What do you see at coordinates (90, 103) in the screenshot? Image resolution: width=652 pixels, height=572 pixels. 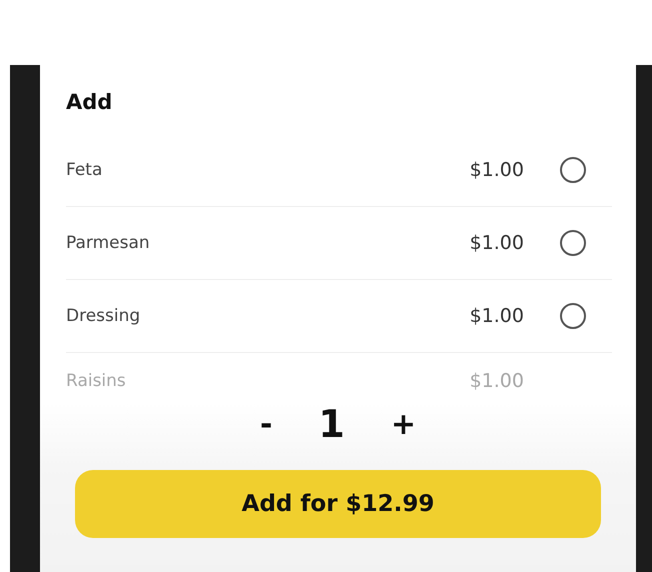 I see `section-title: Add` at bounding box center [90, 103].